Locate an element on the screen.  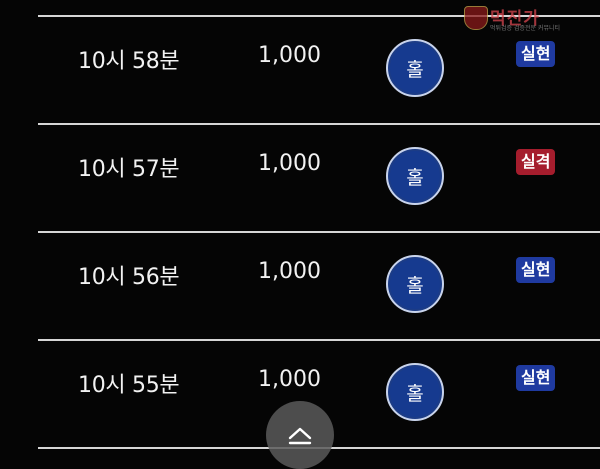
scroll-to-top-button is located at coordinates (300, 435).